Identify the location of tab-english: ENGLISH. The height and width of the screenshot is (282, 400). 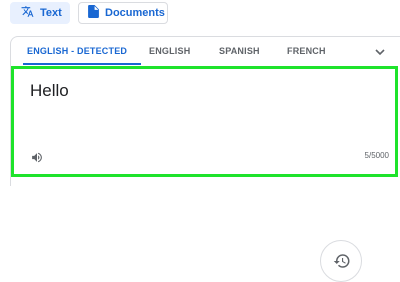
(169, 51).